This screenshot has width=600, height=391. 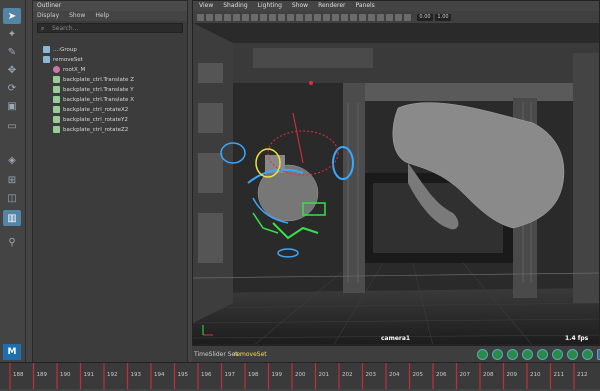 What do you see at coordinates (12, 88) in the screenshot?
I see `rotate-tool-icon: ⟳` at bounding box center [12, 88].